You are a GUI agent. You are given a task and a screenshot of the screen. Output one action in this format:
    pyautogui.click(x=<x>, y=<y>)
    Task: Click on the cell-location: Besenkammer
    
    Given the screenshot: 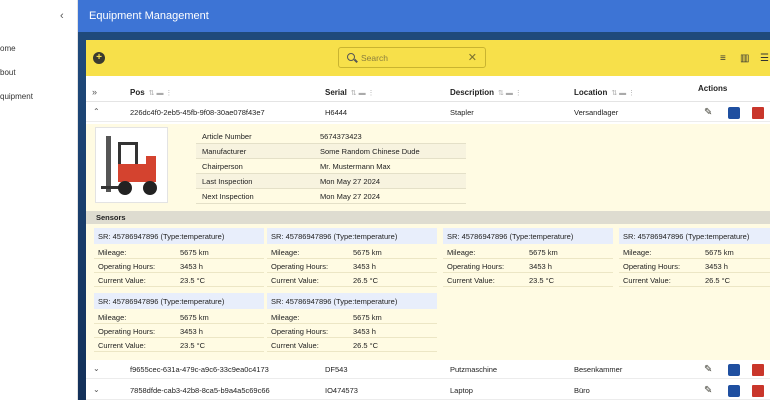 What is the action you would take?
    pyautogui.click(x=598, y=369)
    